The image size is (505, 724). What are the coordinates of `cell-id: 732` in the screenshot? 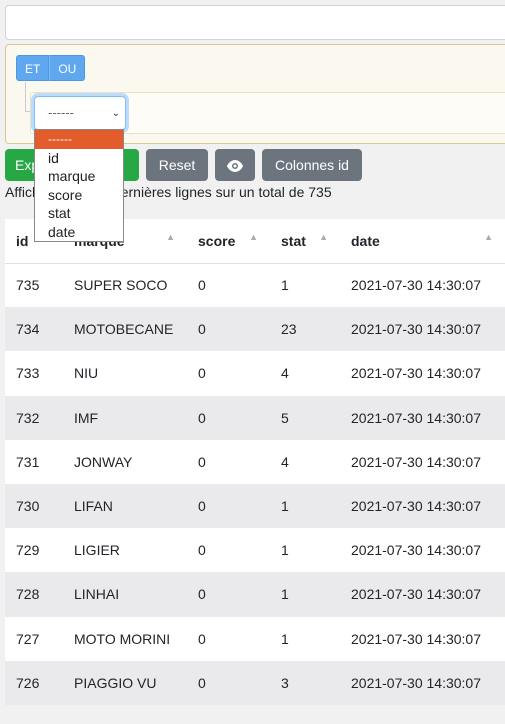 It's located at (34, 417).